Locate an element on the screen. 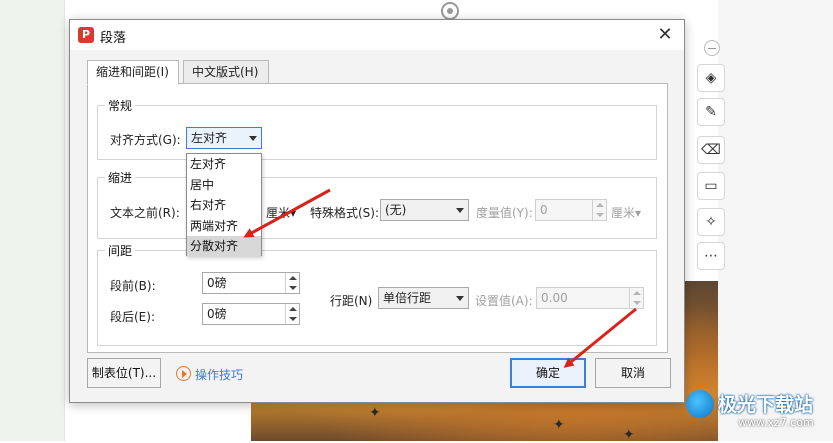 This screenshot has height=443, width=833. eraser-icon: ⌫ is located at coordinates (711, 150).